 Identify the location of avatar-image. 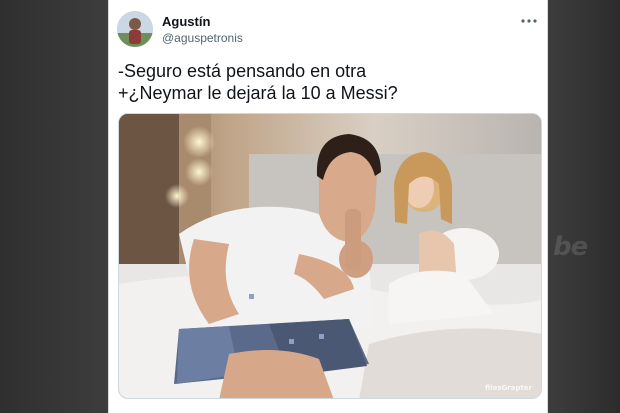
(135, 29).